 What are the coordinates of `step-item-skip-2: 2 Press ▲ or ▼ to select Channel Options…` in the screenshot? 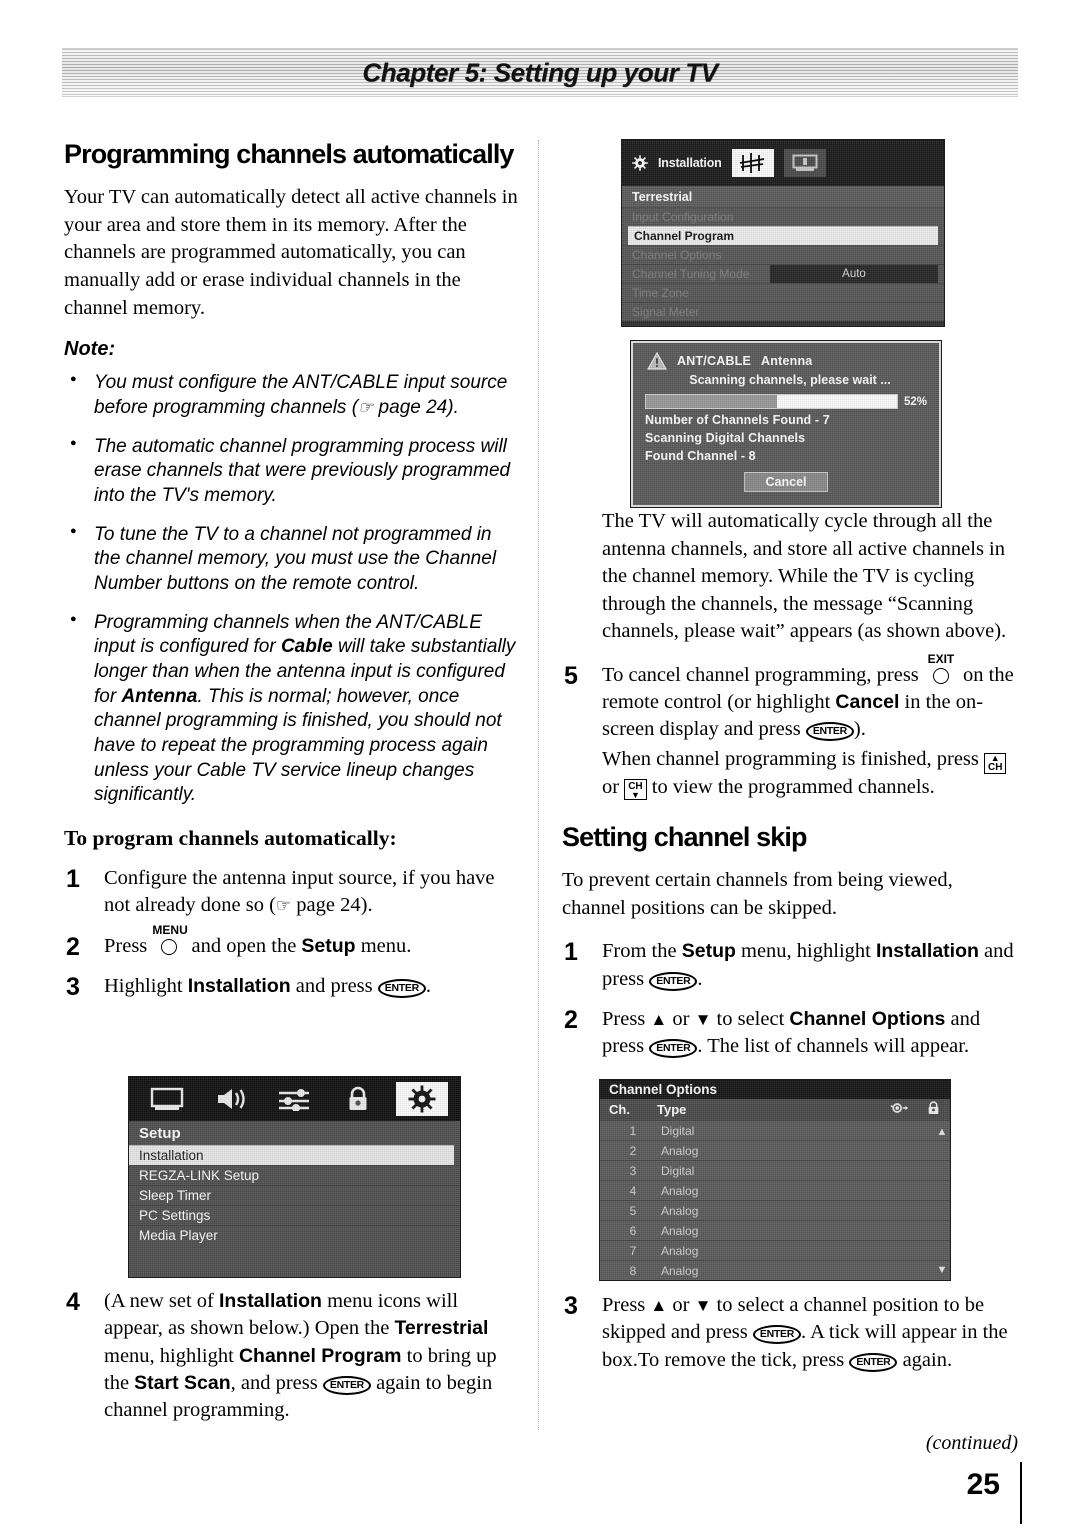 It's located at (789, 1033).